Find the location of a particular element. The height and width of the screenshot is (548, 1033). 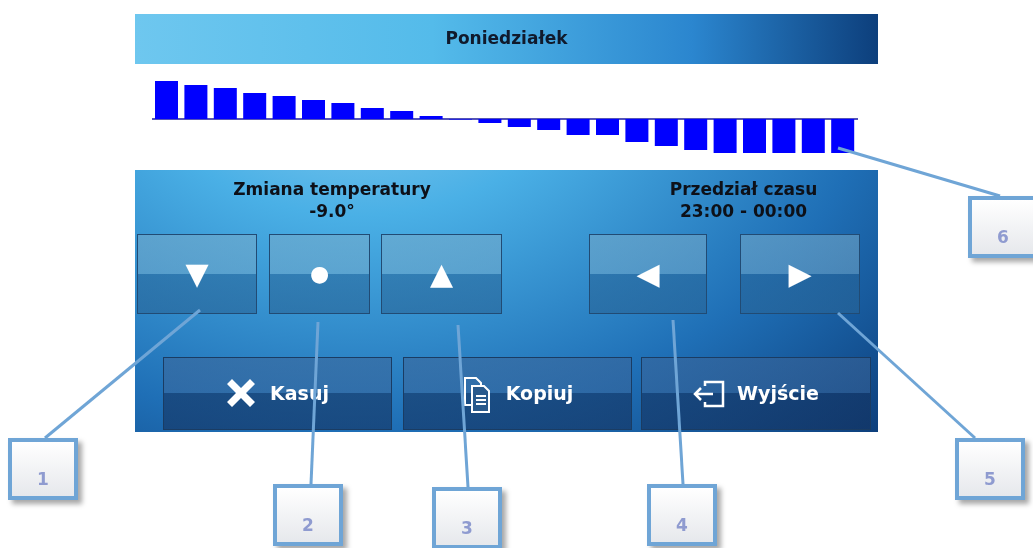

callout-label: 3 is located at coordinates (467, 517).